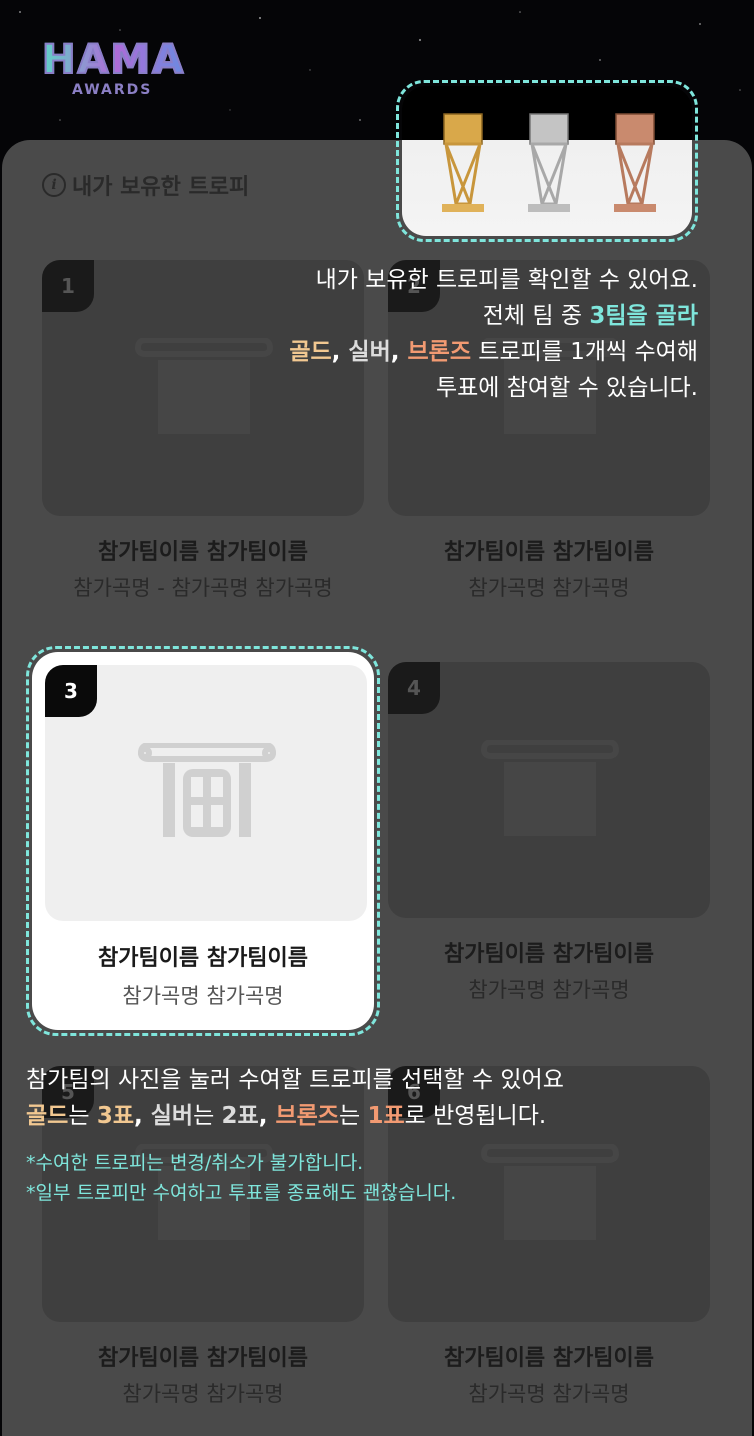  Describe the element at coordinates (195, 1163) in the screenshot. I see `note-line: *수여한 트로피는 변경/취소가 불가합니다.` at that location.